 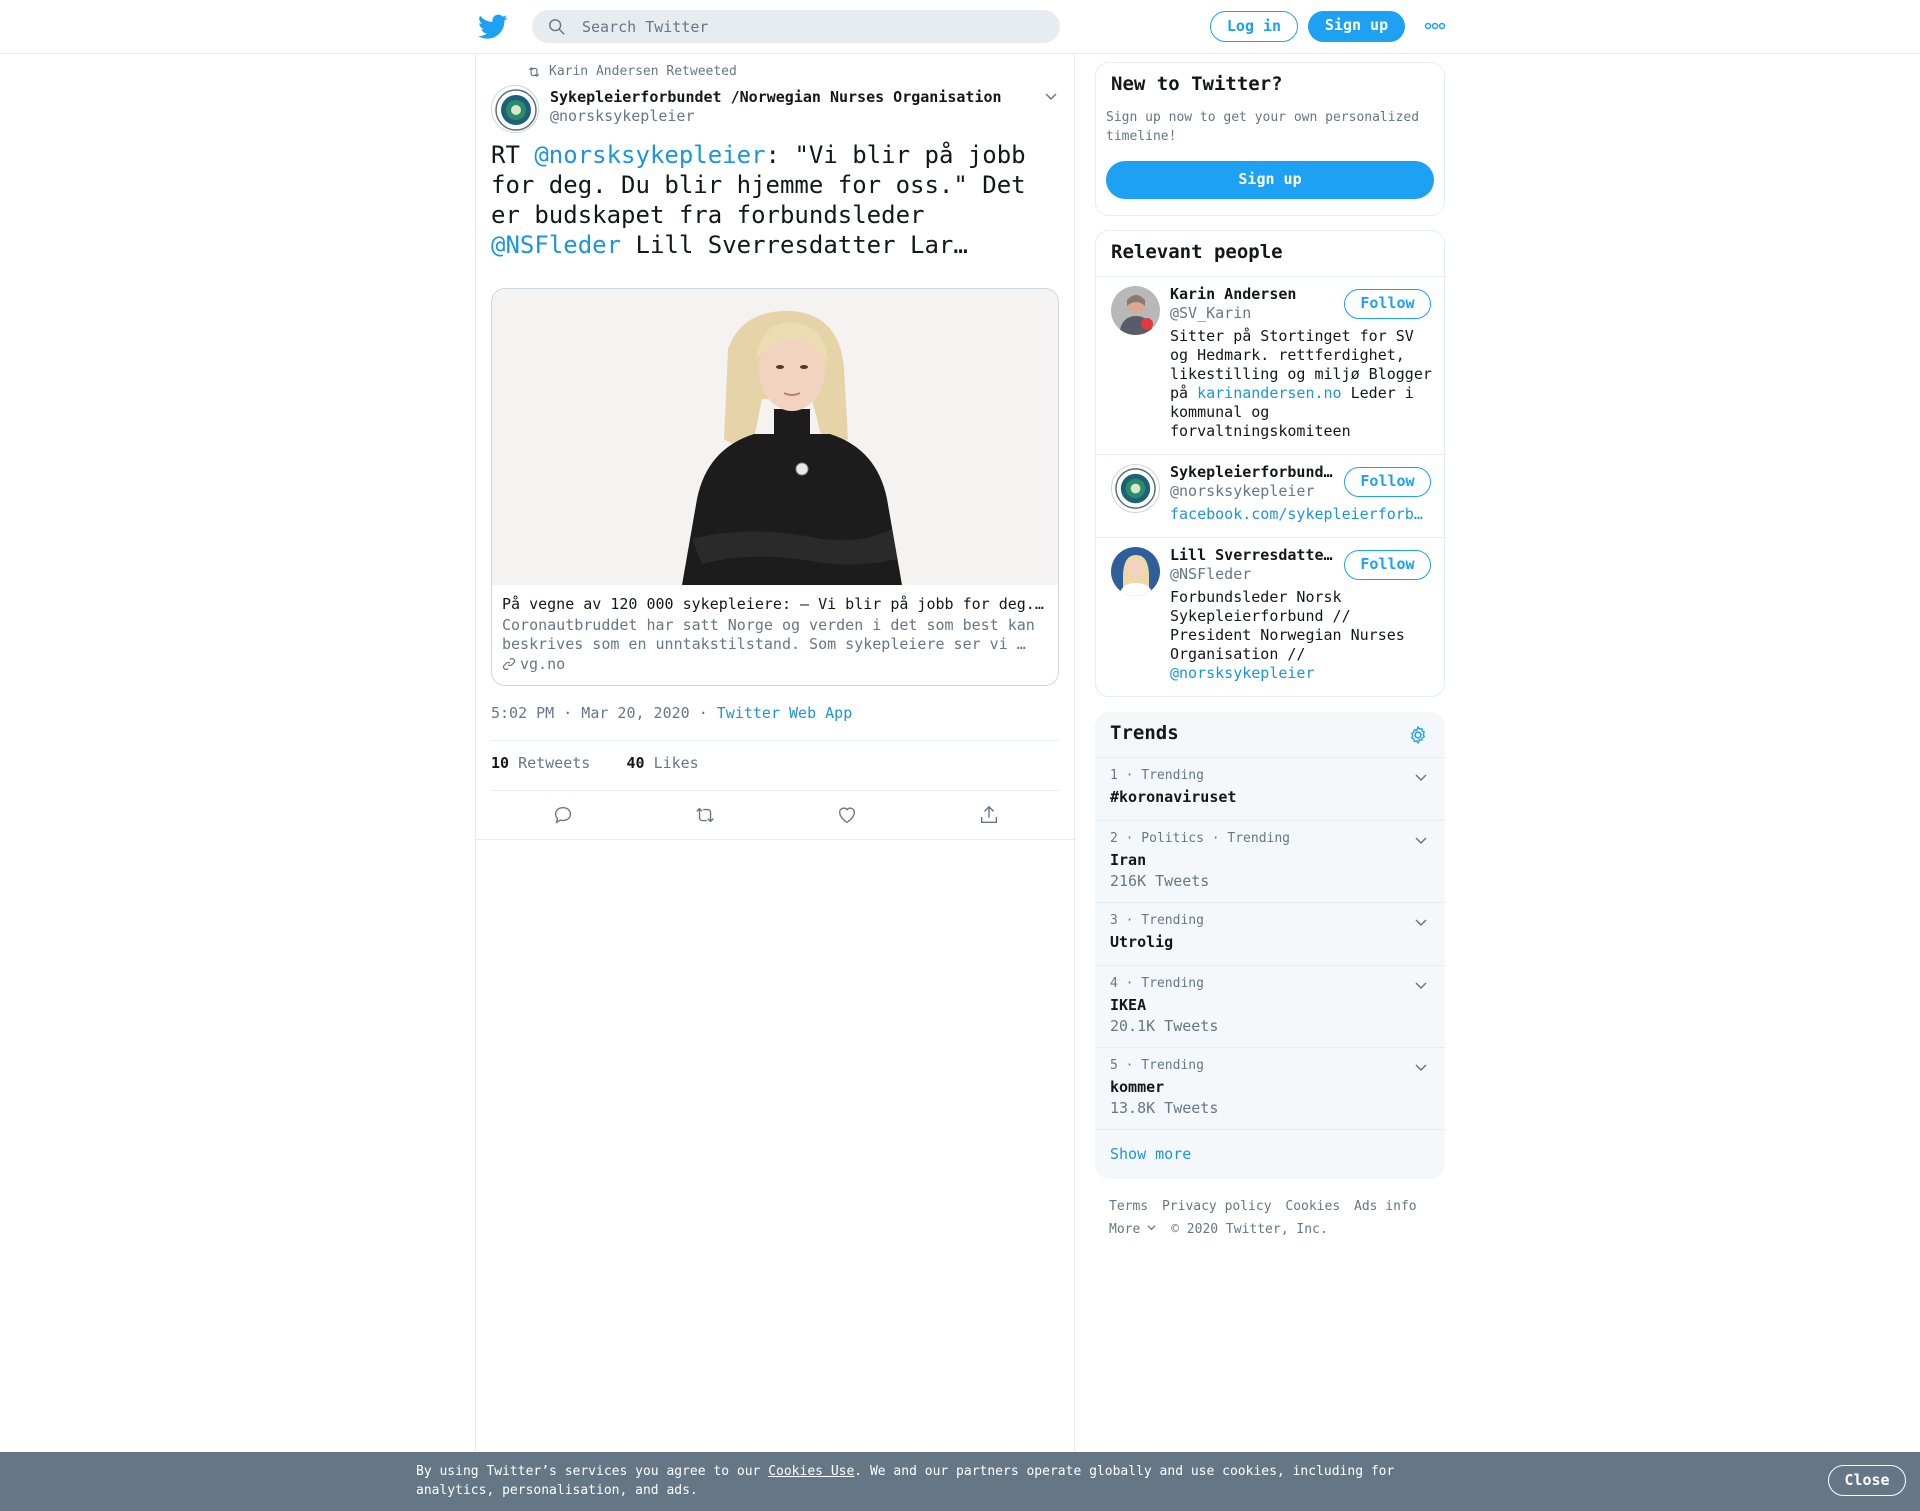 I want to click on trend-meta: 5 · Trending, so click(x=1157, y=1065).